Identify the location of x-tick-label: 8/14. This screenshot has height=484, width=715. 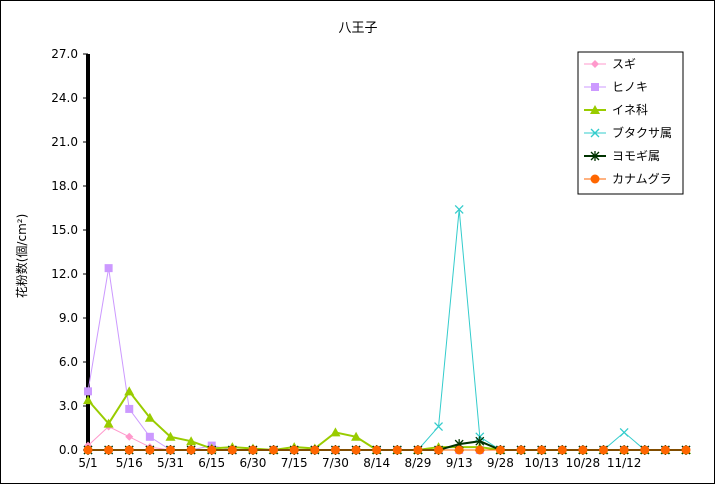
(376, 463).